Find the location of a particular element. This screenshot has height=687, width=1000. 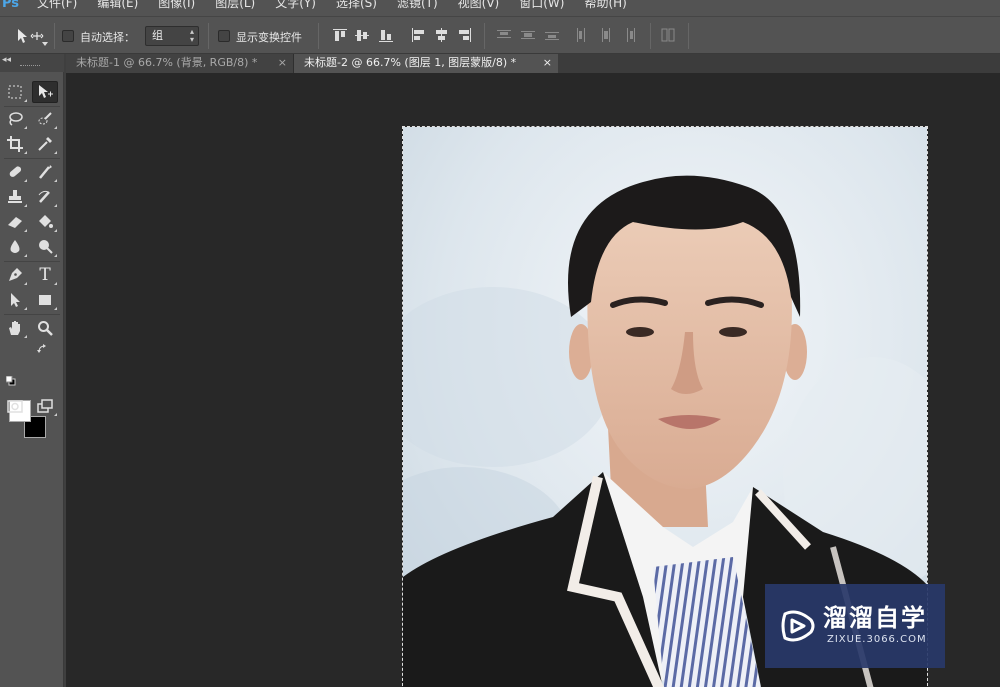

menu-image: 图像(I) is located at coordinates (176, 4).